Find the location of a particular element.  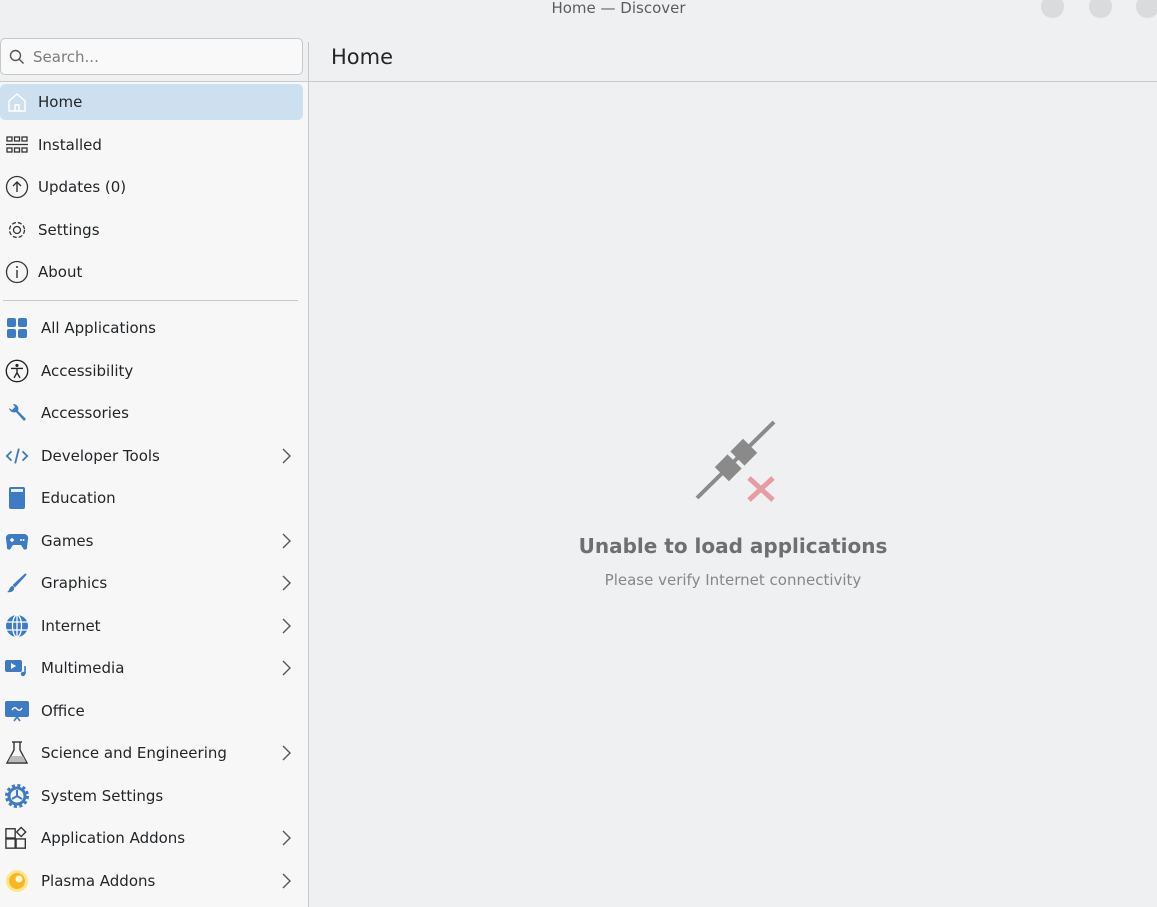

search-input is located at coordinates (158, 56).